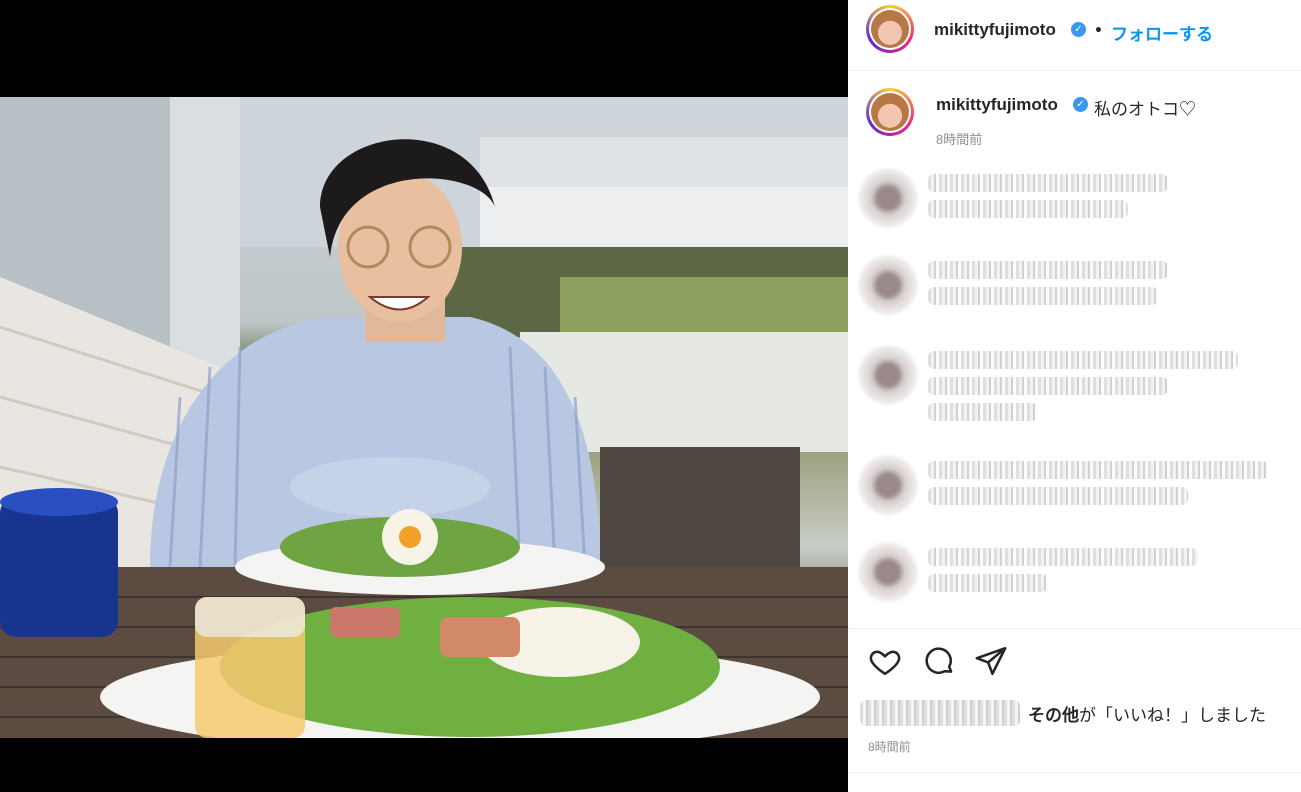 Image resolution: width=1301 pixels, height=792 pixels. Describe the element at coordinates (995, 30) in the screenshot. I see `author-username: mikittyfujimoto` at that location.